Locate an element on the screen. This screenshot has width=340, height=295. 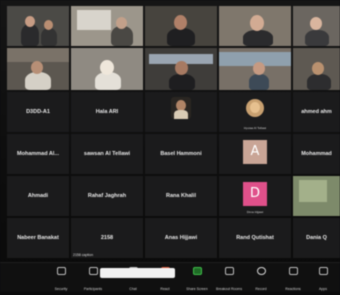
record-button: Record is located at coordinates (261, 278).